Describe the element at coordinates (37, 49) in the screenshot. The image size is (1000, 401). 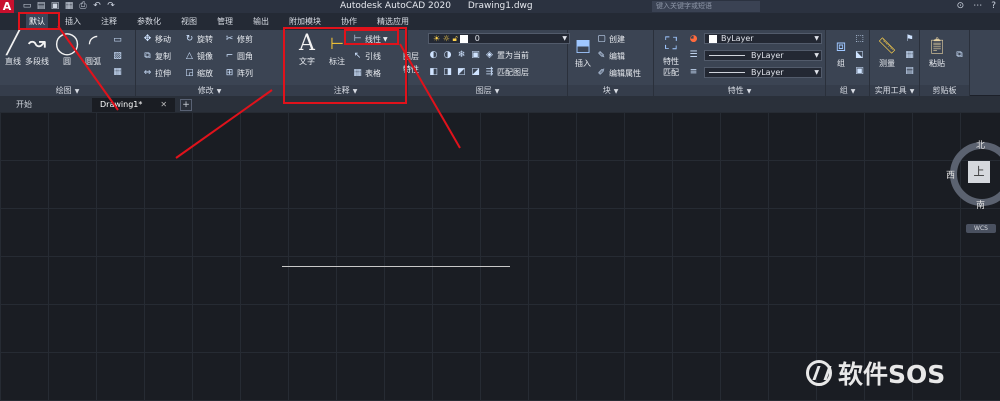
I see `polyline-button: ↝ 多段线` at that location.